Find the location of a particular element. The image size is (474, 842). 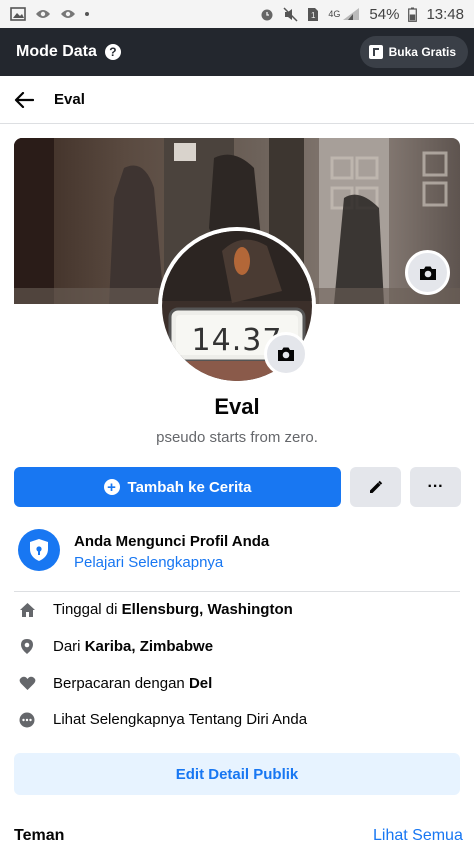

notification-dot-icon is located at coordinates (87, 14).